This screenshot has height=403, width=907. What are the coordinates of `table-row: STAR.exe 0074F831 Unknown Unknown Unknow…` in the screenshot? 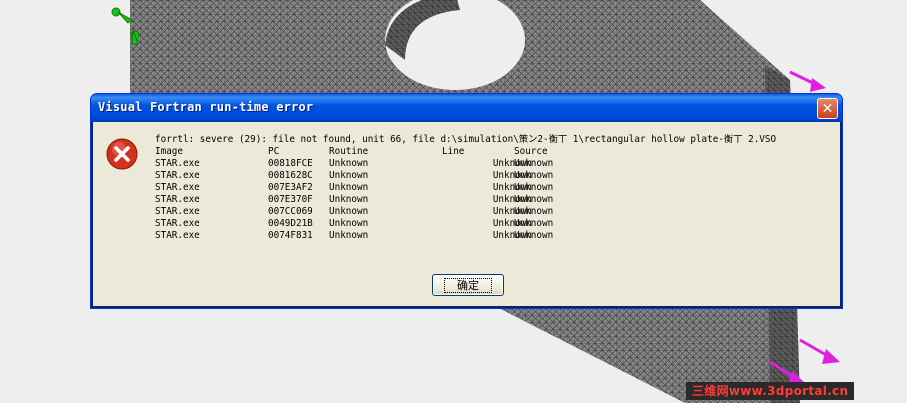 It's located at (354, 236).